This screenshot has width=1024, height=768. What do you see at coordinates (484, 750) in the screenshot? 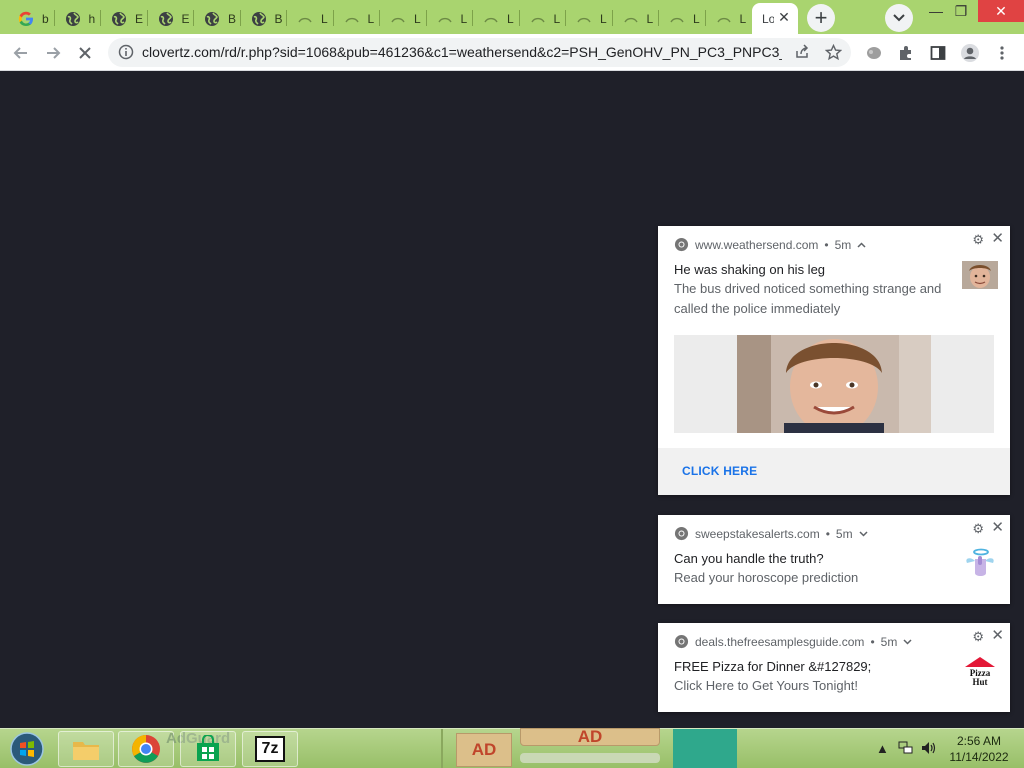
I see `ad-taskbar-item: AD` at bounding box center [484, 750].